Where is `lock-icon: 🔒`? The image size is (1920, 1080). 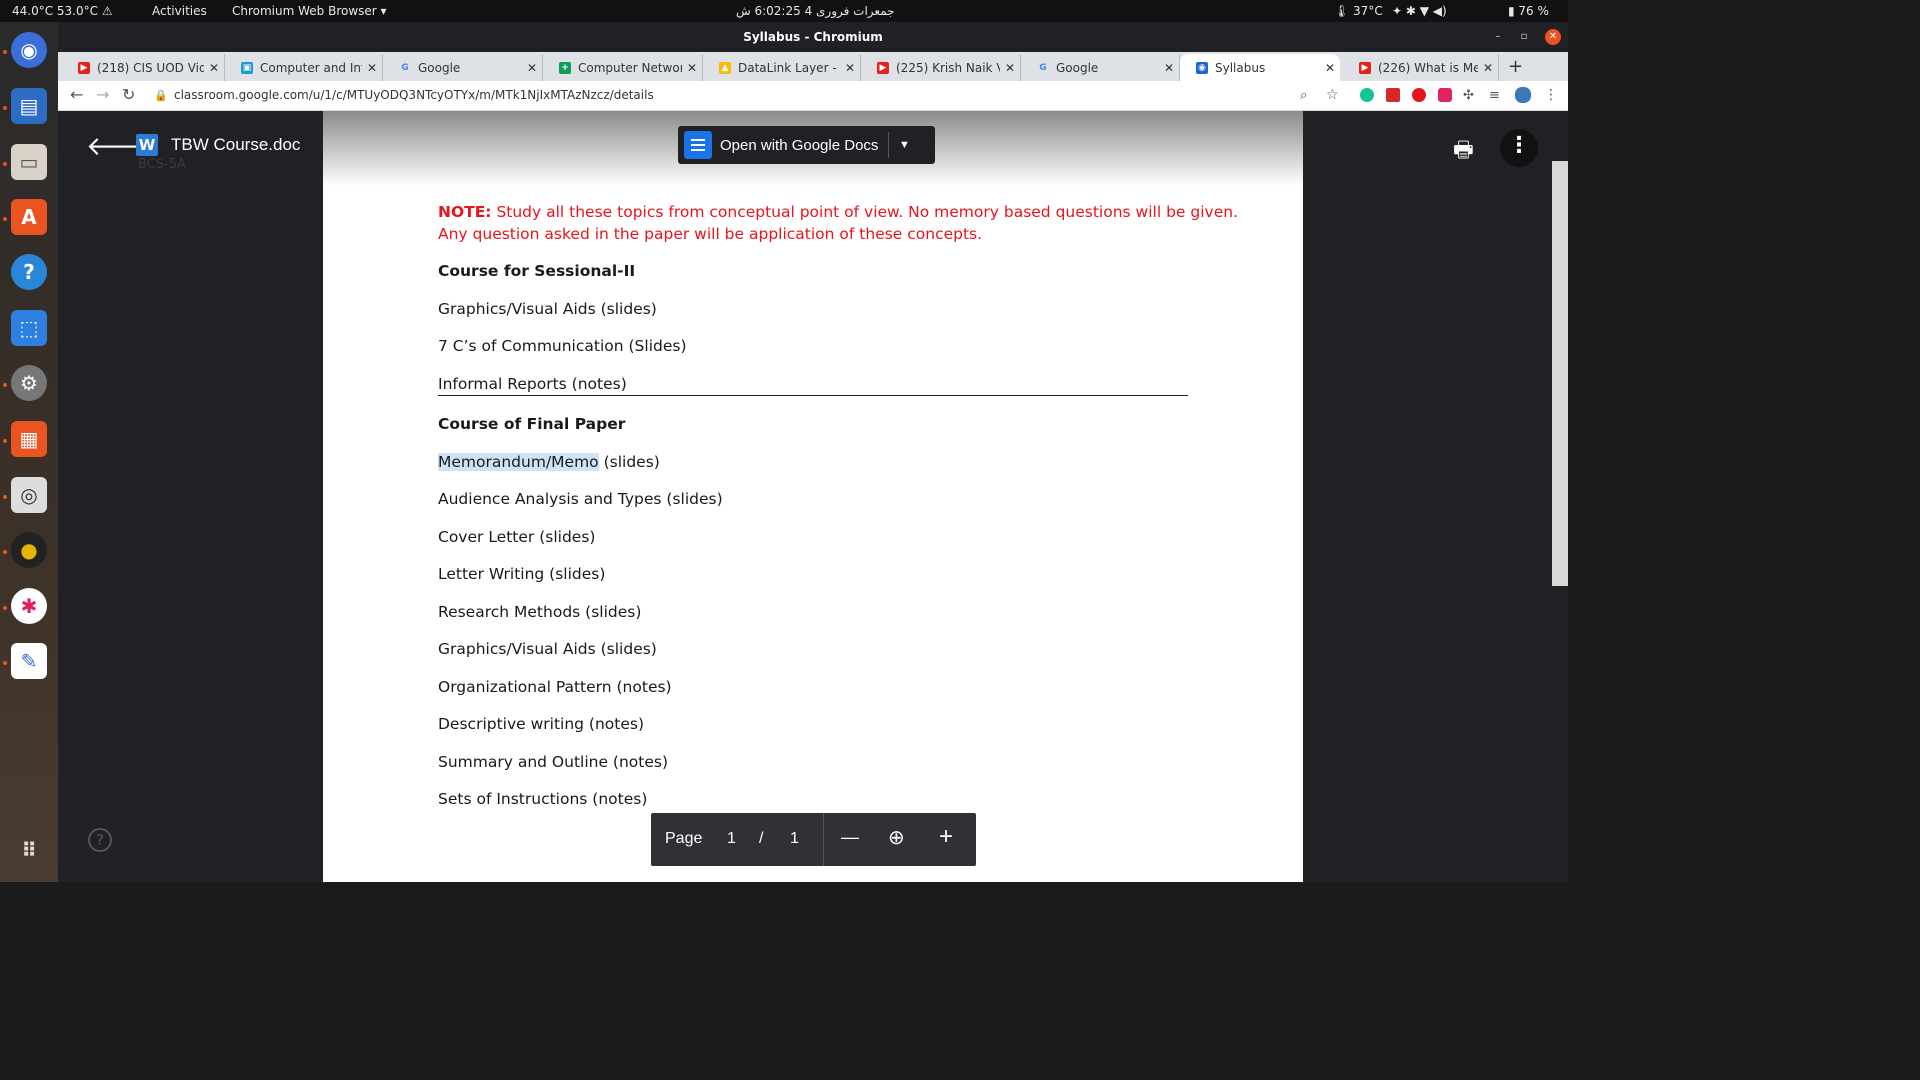 lock-icon: 🔒 is located at coordinates (161, 95).